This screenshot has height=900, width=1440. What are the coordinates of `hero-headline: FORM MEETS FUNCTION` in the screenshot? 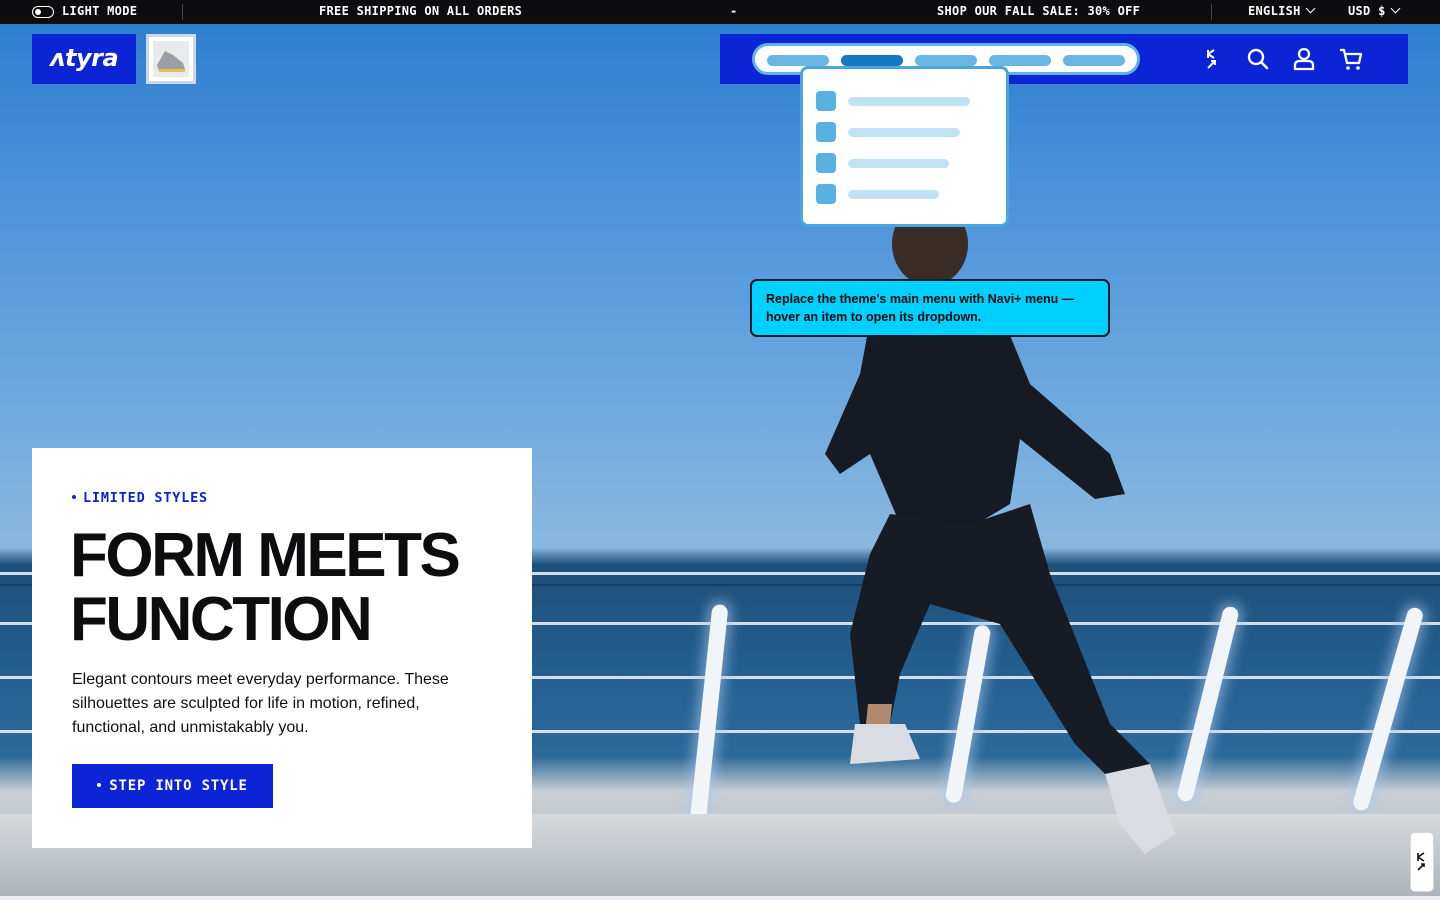 It's located at (290, 588).